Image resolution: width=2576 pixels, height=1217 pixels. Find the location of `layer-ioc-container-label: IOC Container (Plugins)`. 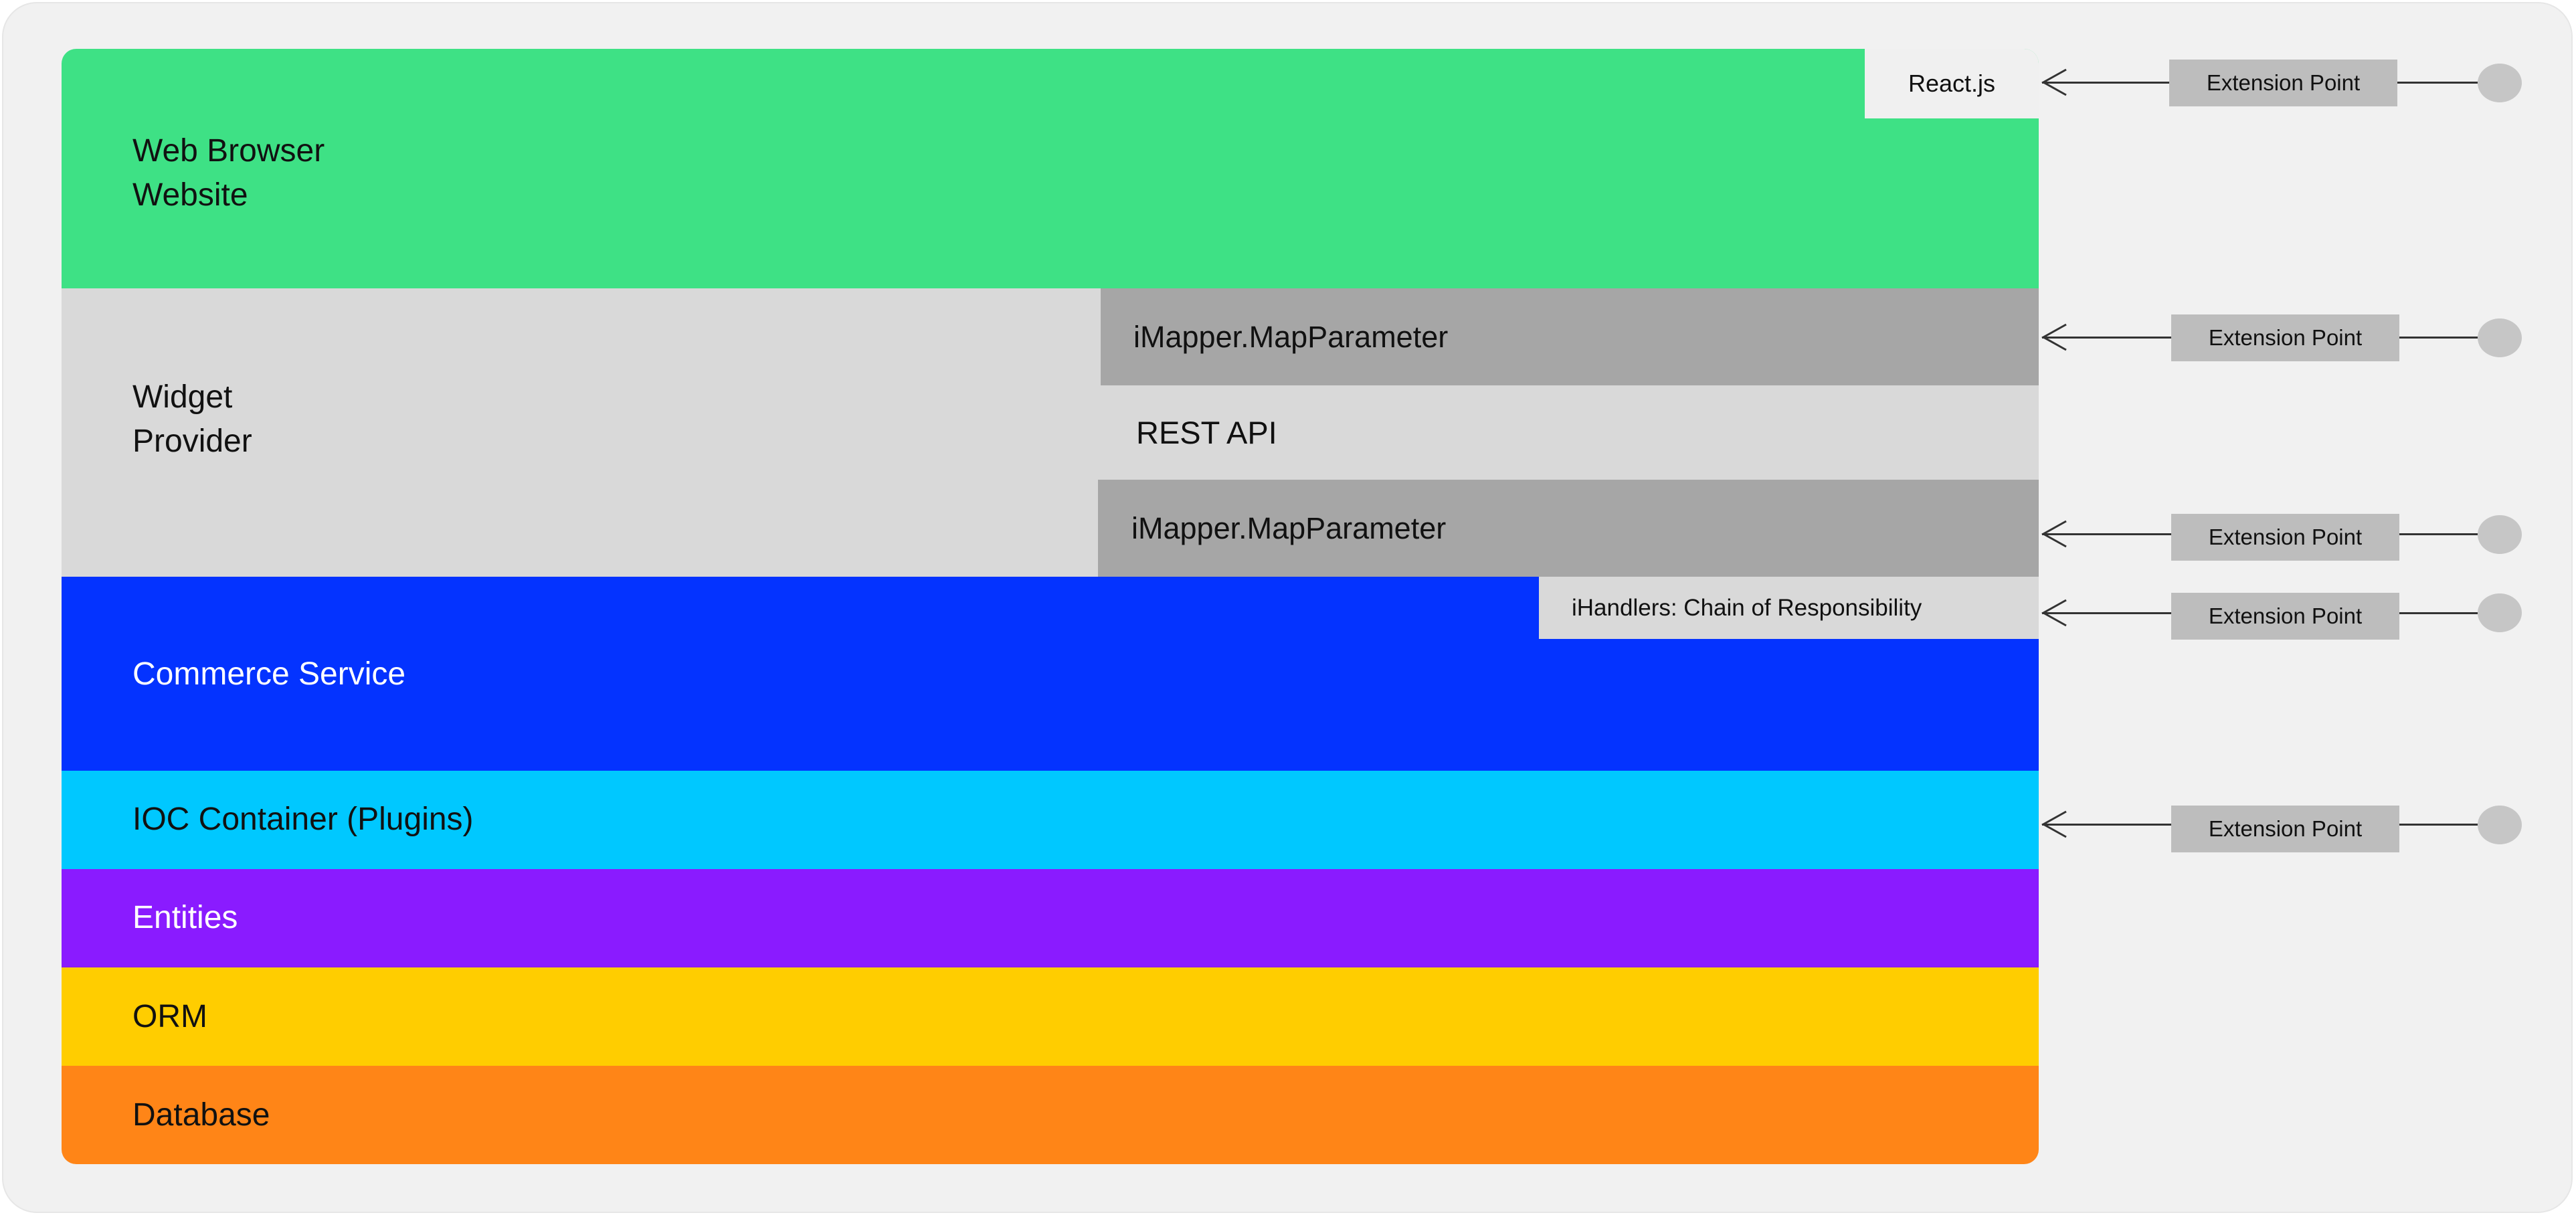

layer-ioc-container-label: IOC Container (Plugins) is located at coordinates (303, 820).